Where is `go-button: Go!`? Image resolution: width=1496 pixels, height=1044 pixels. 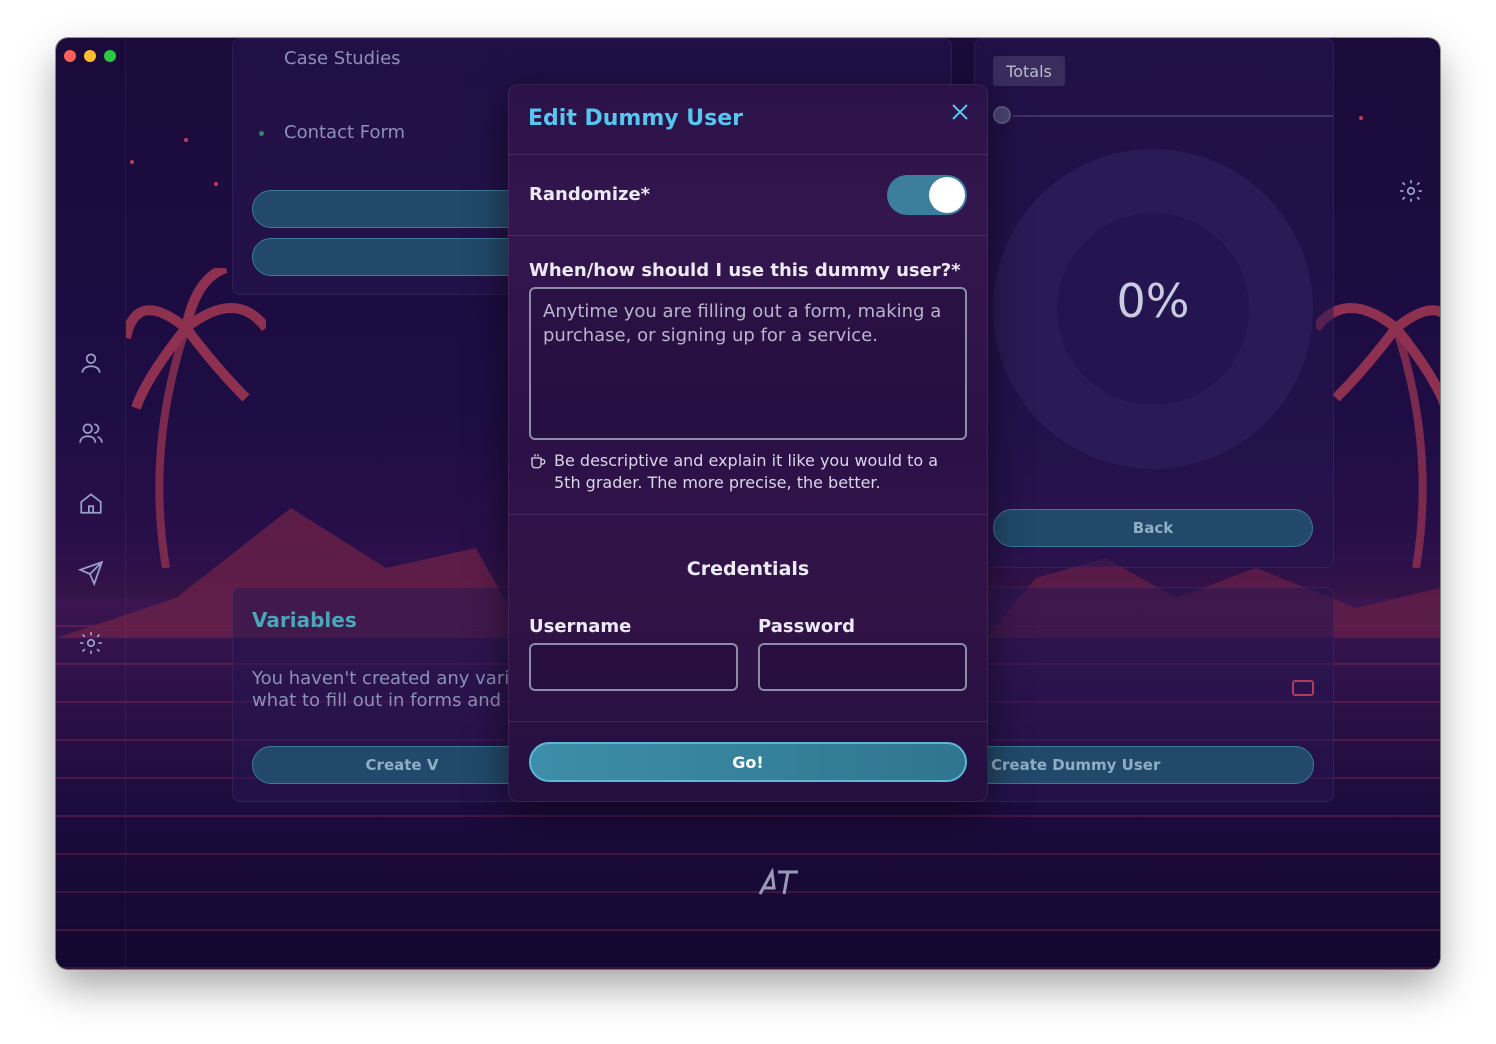 go-button: Go! is located at coordinates (748, 762).